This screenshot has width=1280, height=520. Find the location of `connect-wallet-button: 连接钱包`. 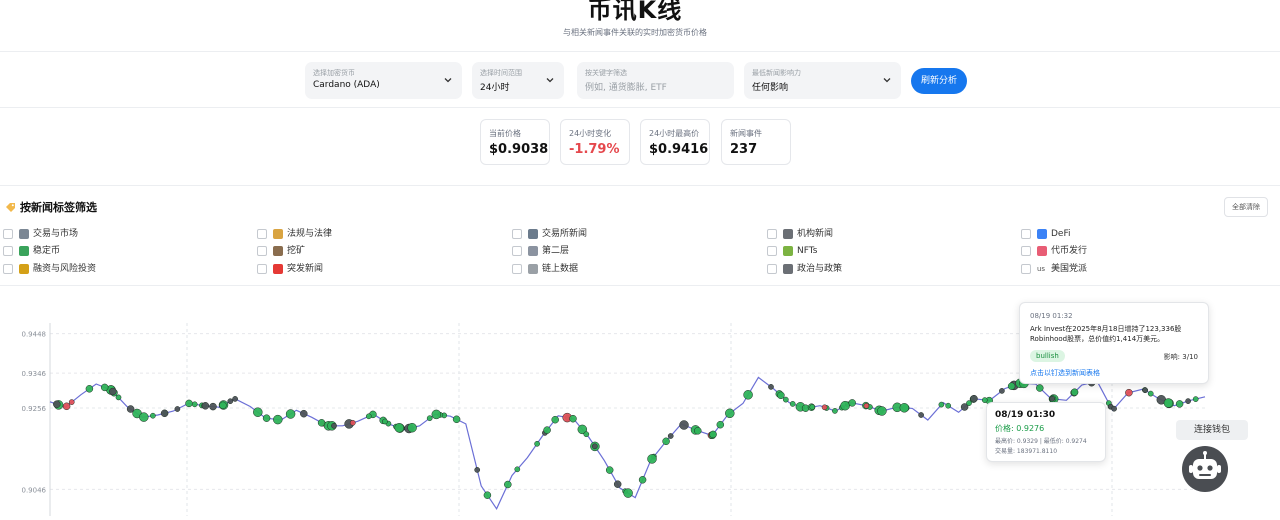

connect-wallet-button: 连接钱包 is located at coordinates (1212, 430).